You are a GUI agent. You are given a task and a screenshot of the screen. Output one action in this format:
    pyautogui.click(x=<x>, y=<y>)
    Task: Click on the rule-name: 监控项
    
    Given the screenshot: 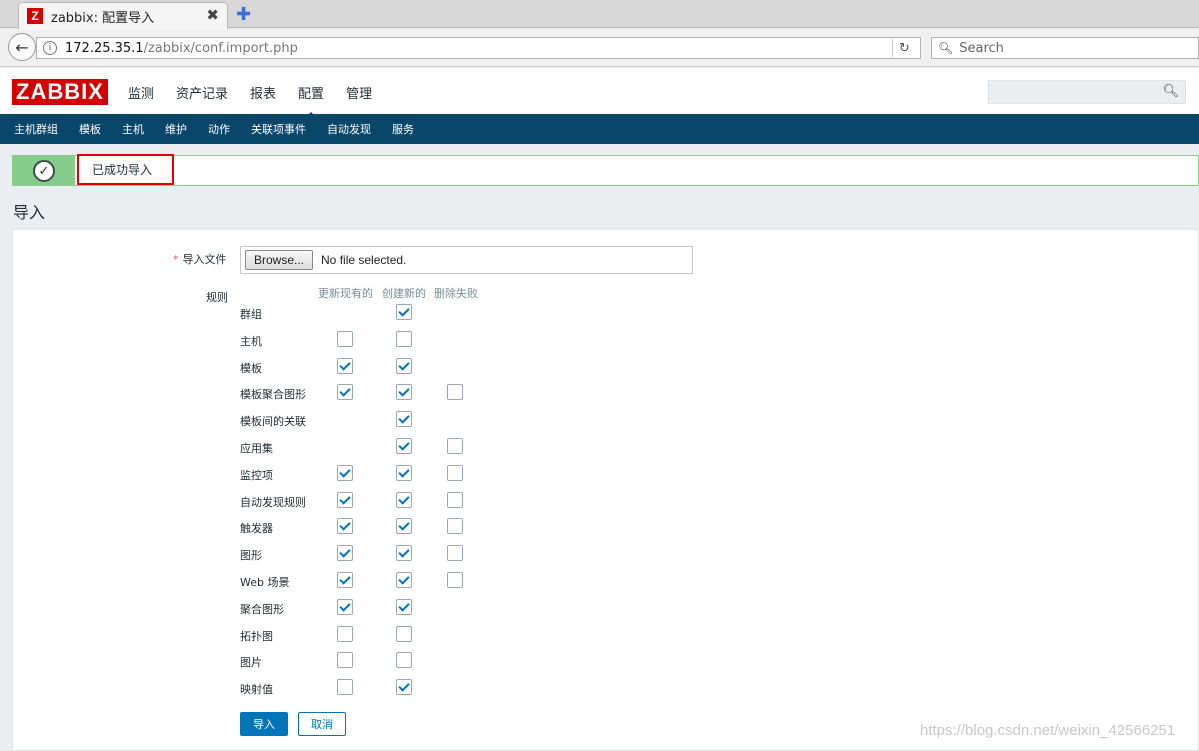 What is the action you would take?
    pyautogui.click(x=256, y=475)
    